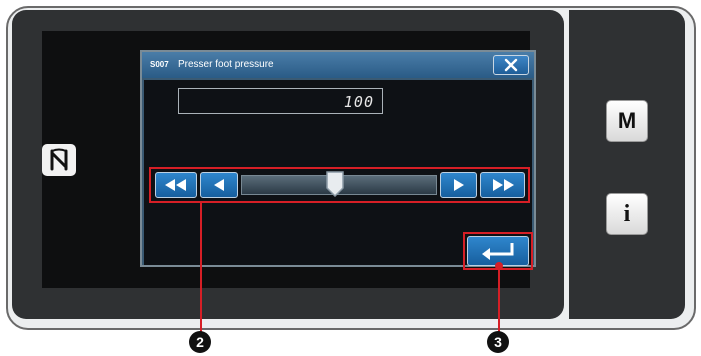  I want to click on enter-leader-line, so click(499, 299).